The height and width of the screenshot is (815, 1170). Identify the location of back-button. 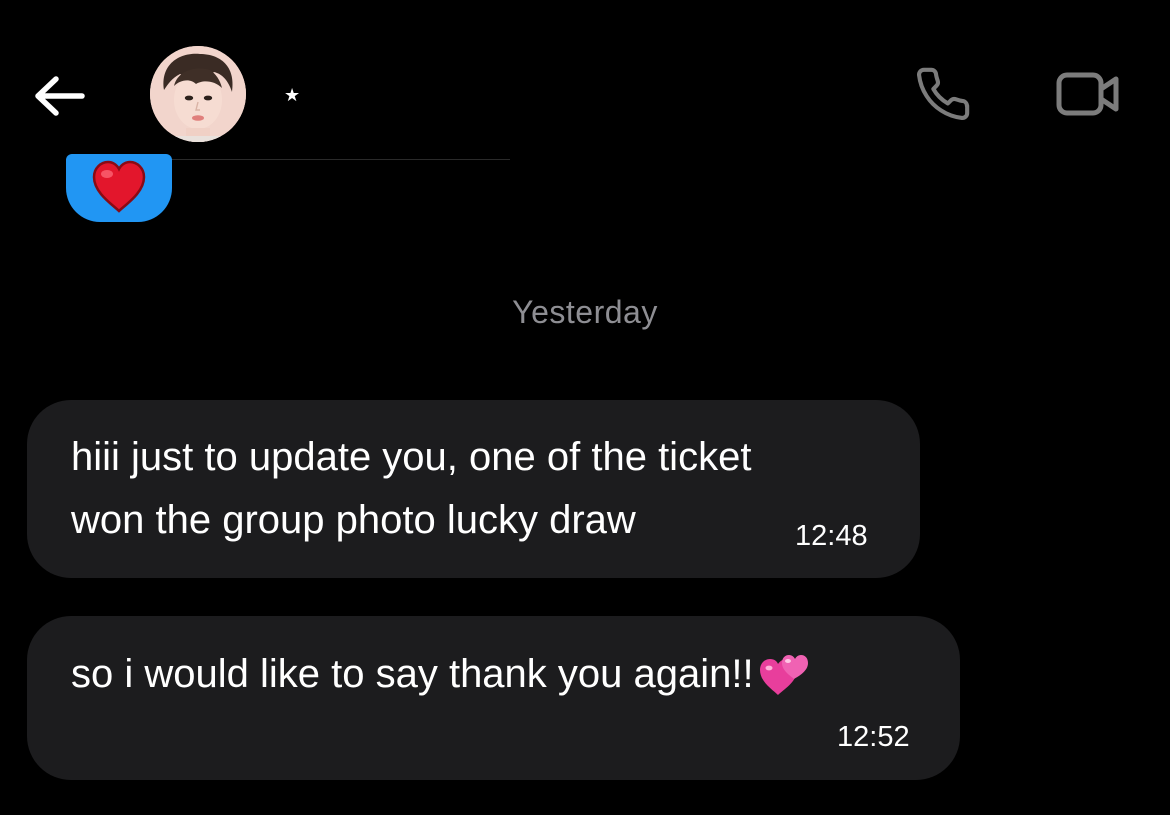
(59, 96).